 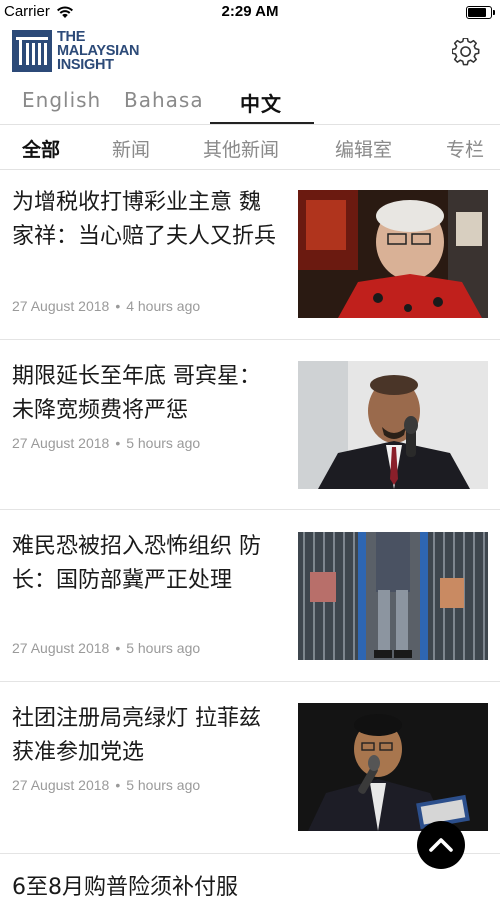 What do you see at coordinates (131, 148) in the screenshot?
I see `tab-news: 新闻` at bounding box center [131, 148].